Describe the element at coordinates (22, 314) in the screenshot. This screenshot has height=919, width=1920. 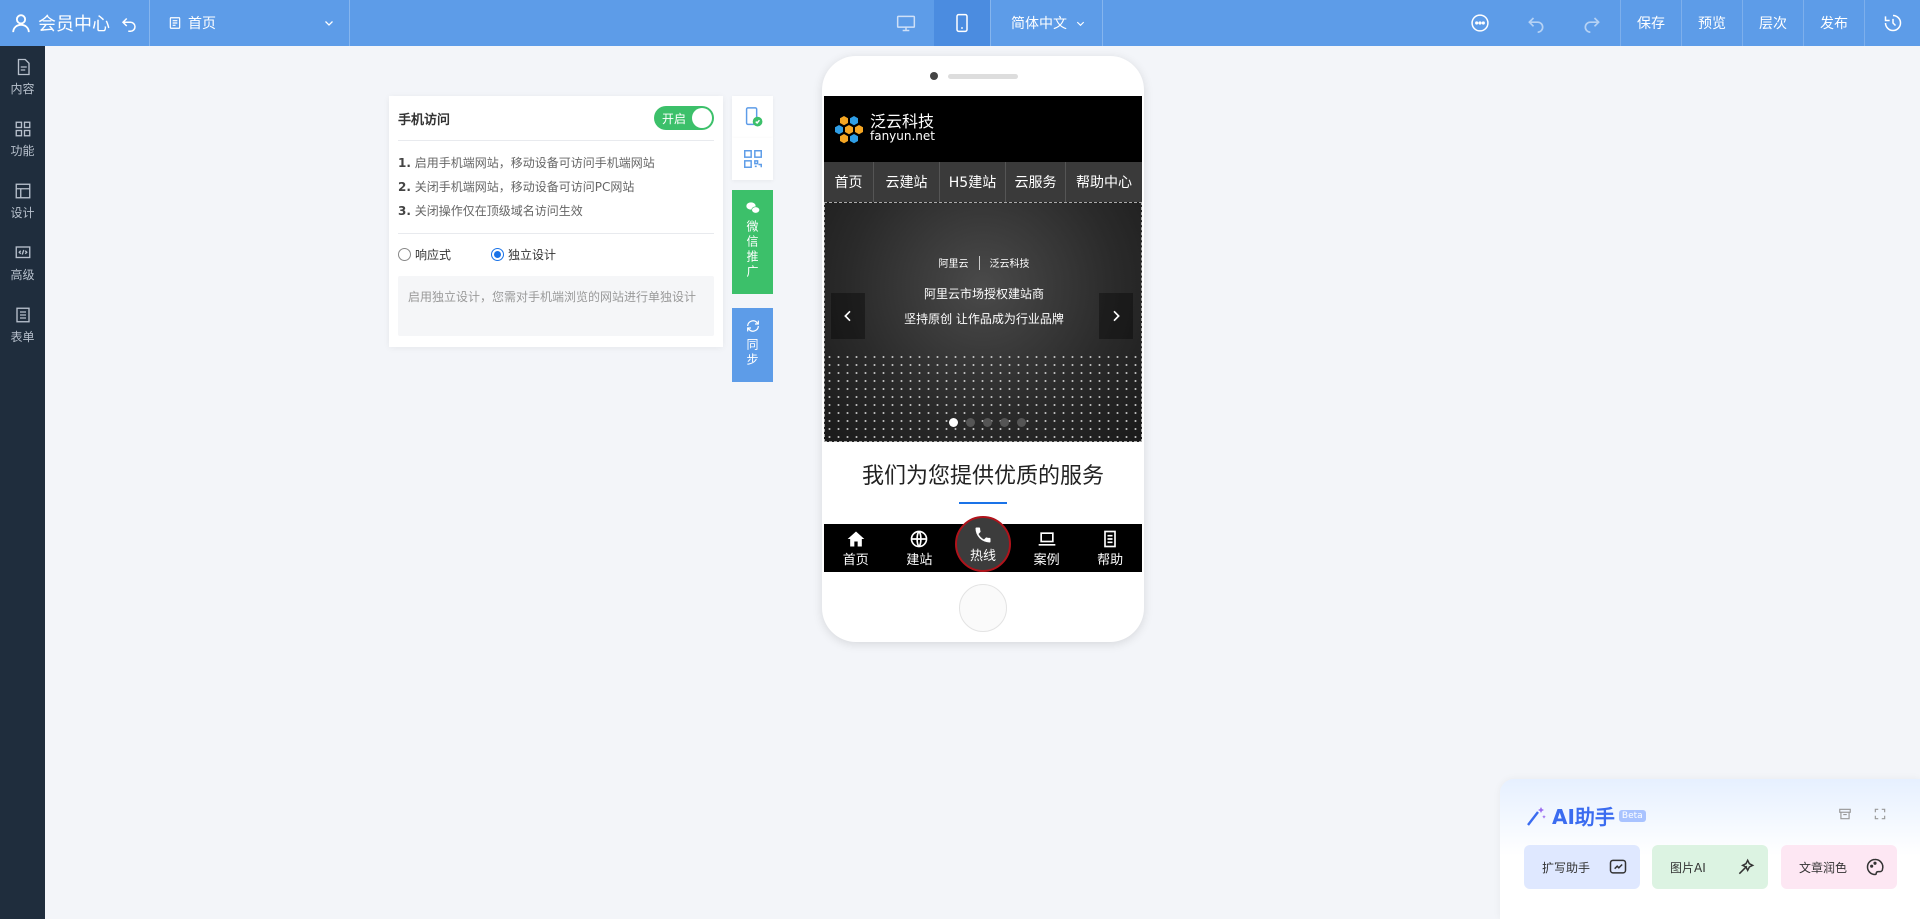
I see `form-icon` at that location.